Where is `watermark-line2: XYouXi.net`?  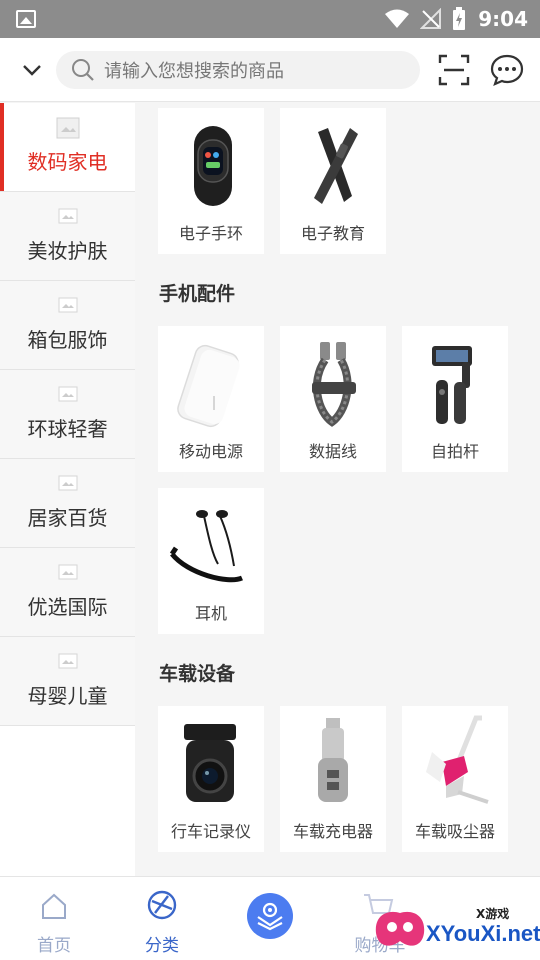 watermark-line2: XYouXi.net is located at coordinates (483, 933).